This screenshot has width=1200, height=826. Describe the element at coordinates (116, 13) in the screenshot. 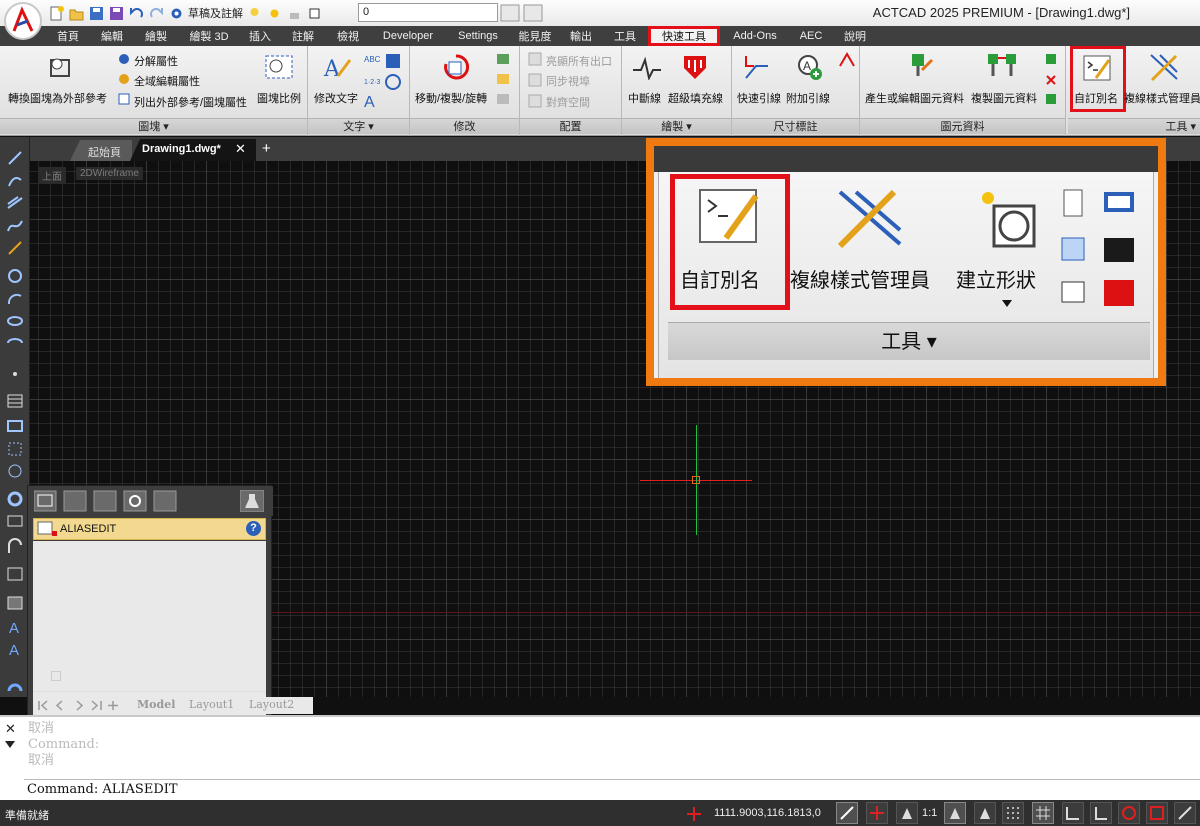

I see `save-as-icon` at that location.